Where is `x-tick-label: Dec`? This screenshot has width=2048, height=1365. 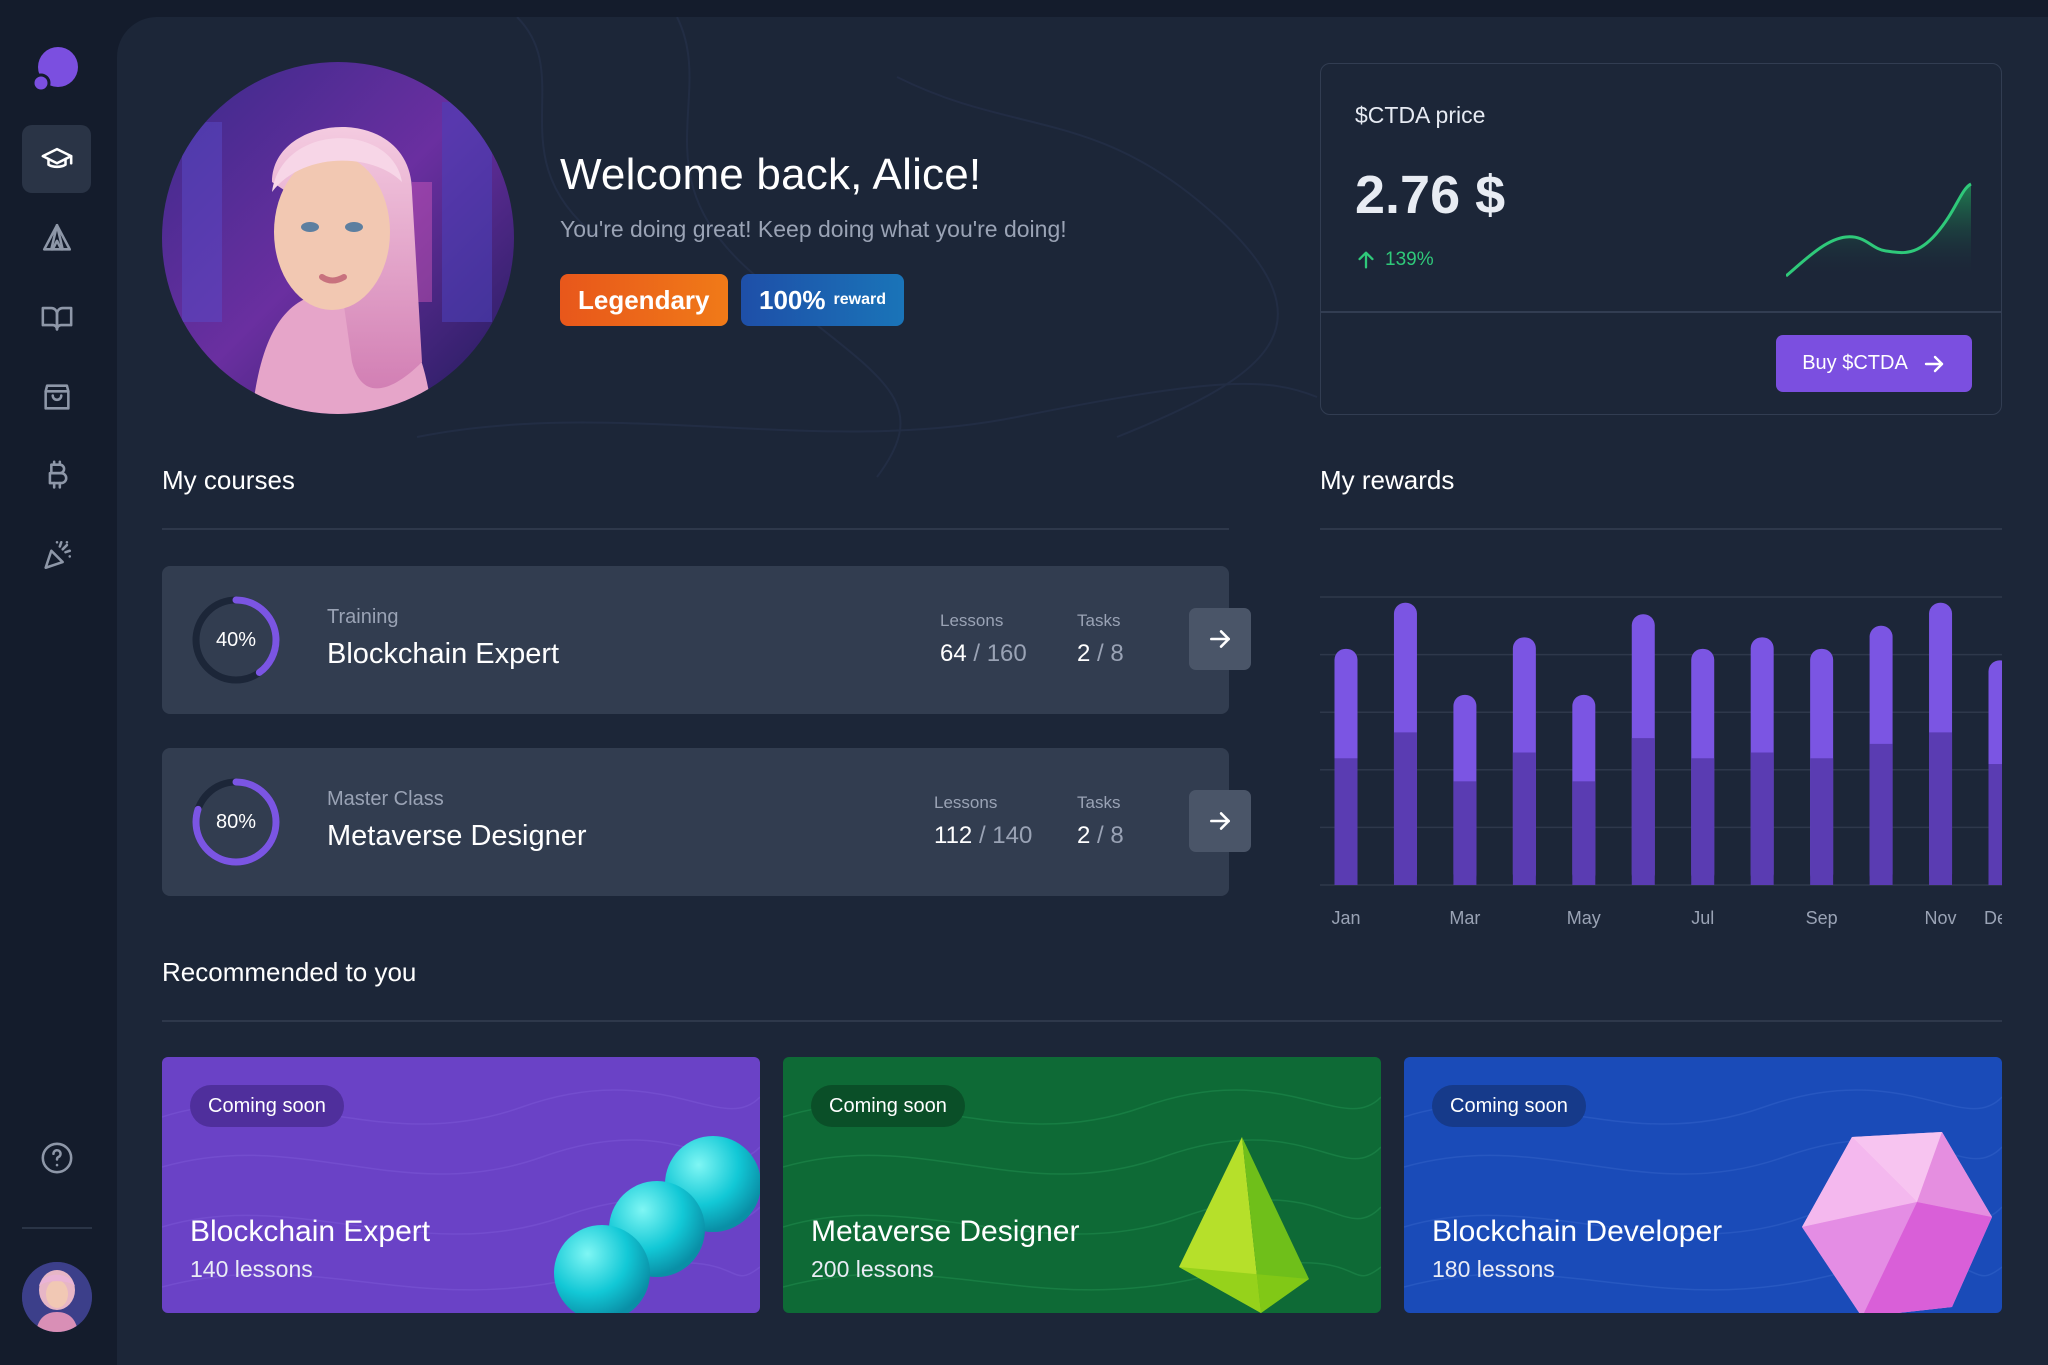
x-tick-label: Dec is located at coordinates (1993, 918).